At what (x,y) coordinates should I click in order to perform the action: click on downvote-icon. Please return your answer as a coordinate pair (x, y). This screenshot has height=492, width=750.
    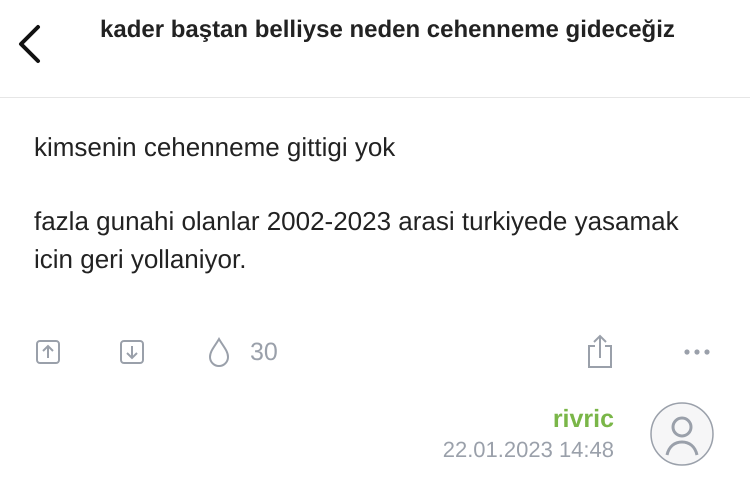
    Looking at the image, I should click on (132, 352).